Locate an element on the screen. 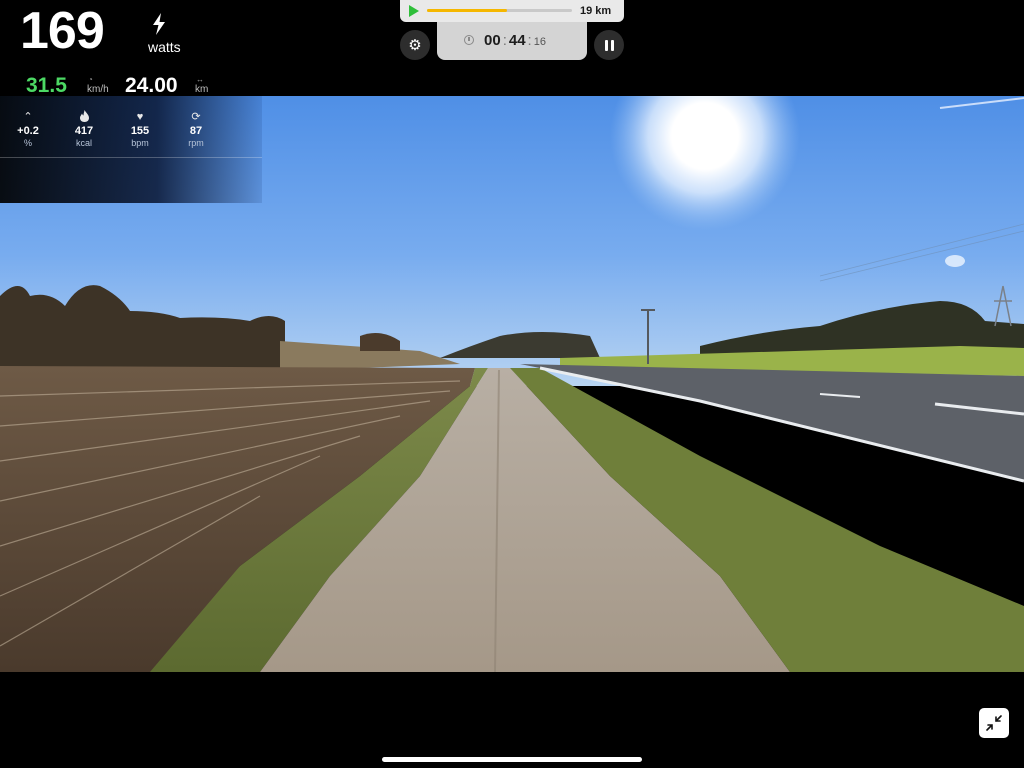 The width and height of the screenshot is (1024, 768). cadence-value: 87 is located at coordinates (196, 131).